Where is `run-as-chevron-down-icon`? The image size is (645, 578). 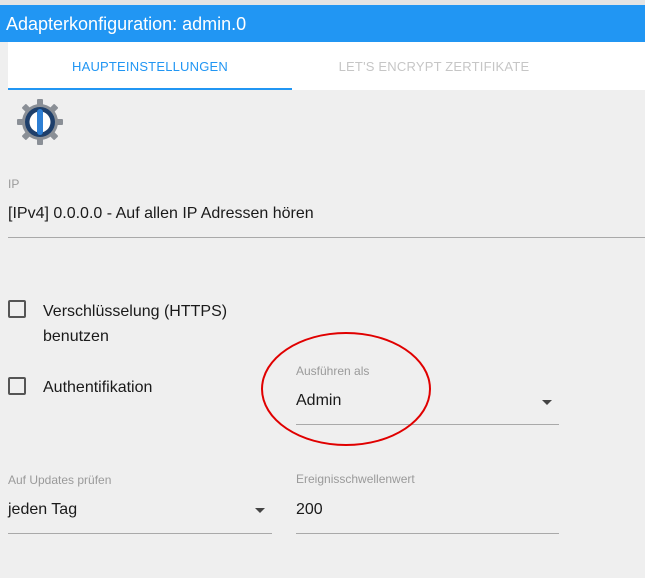 run-as-chevron-down-icon is located at coordinates (547, 402).